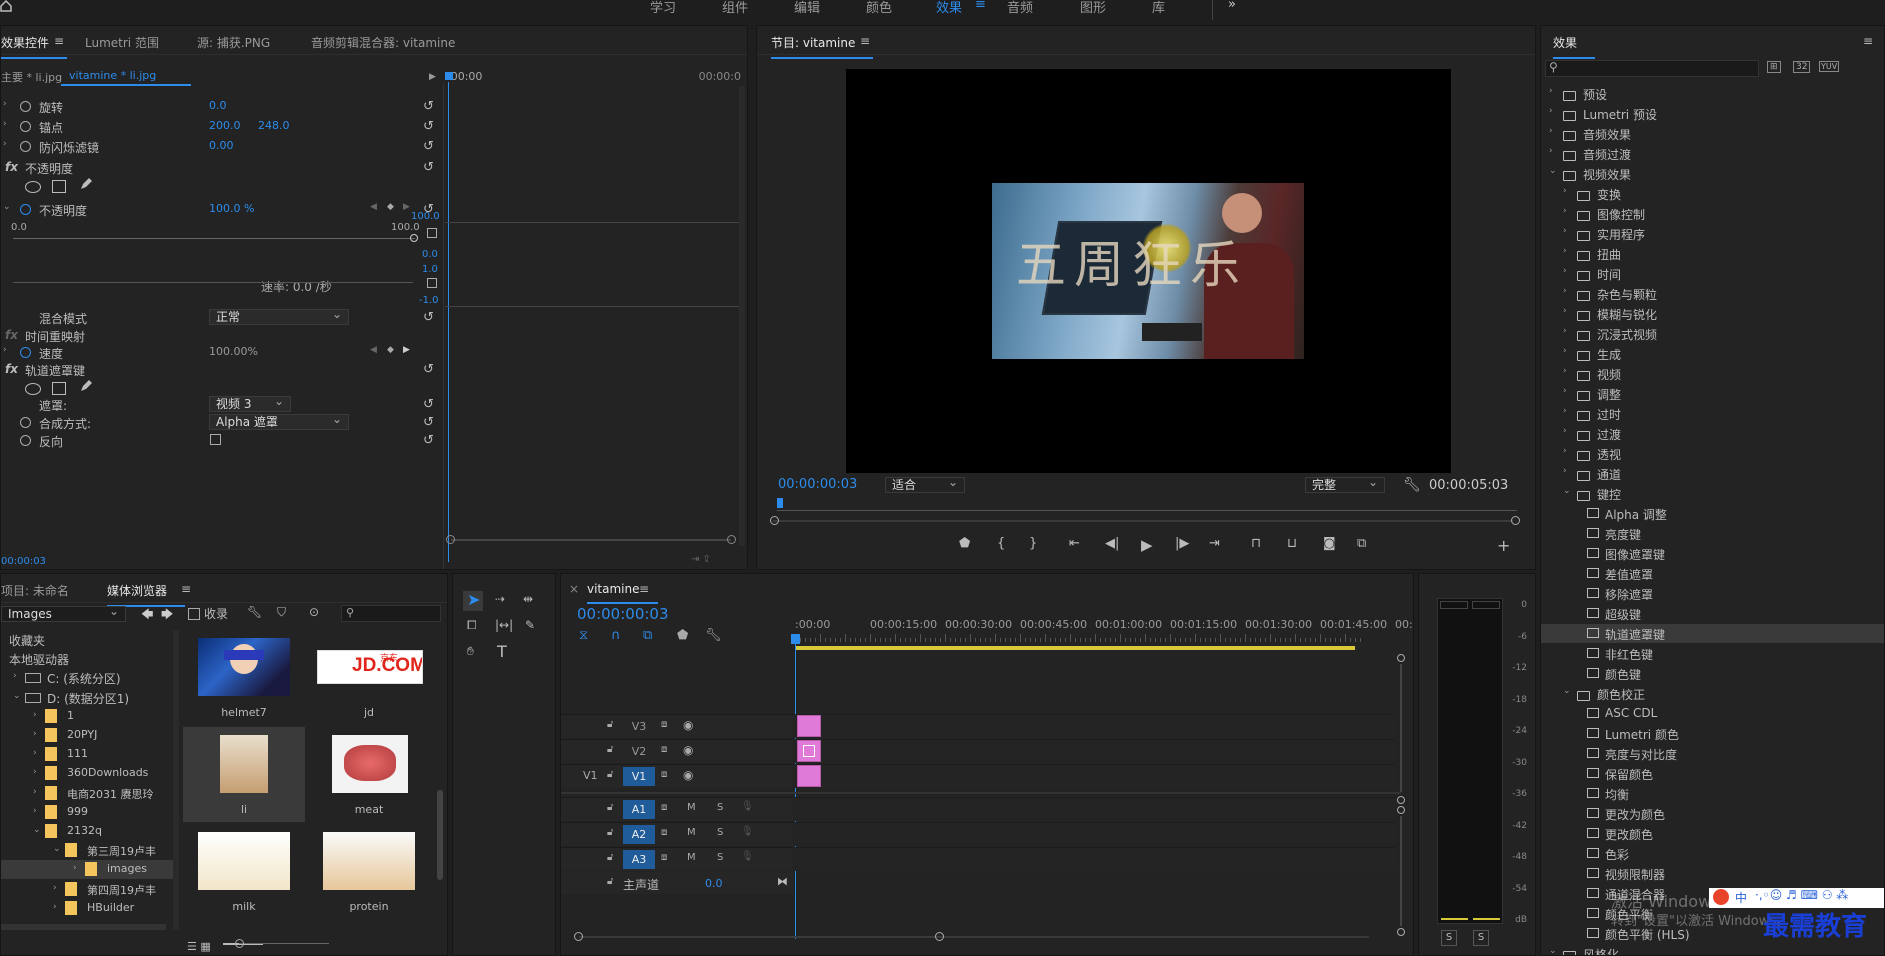  What do you see at coordinates (809, 726) in the screenshot?
I see `video-clip` at bounding box center [809, 726].